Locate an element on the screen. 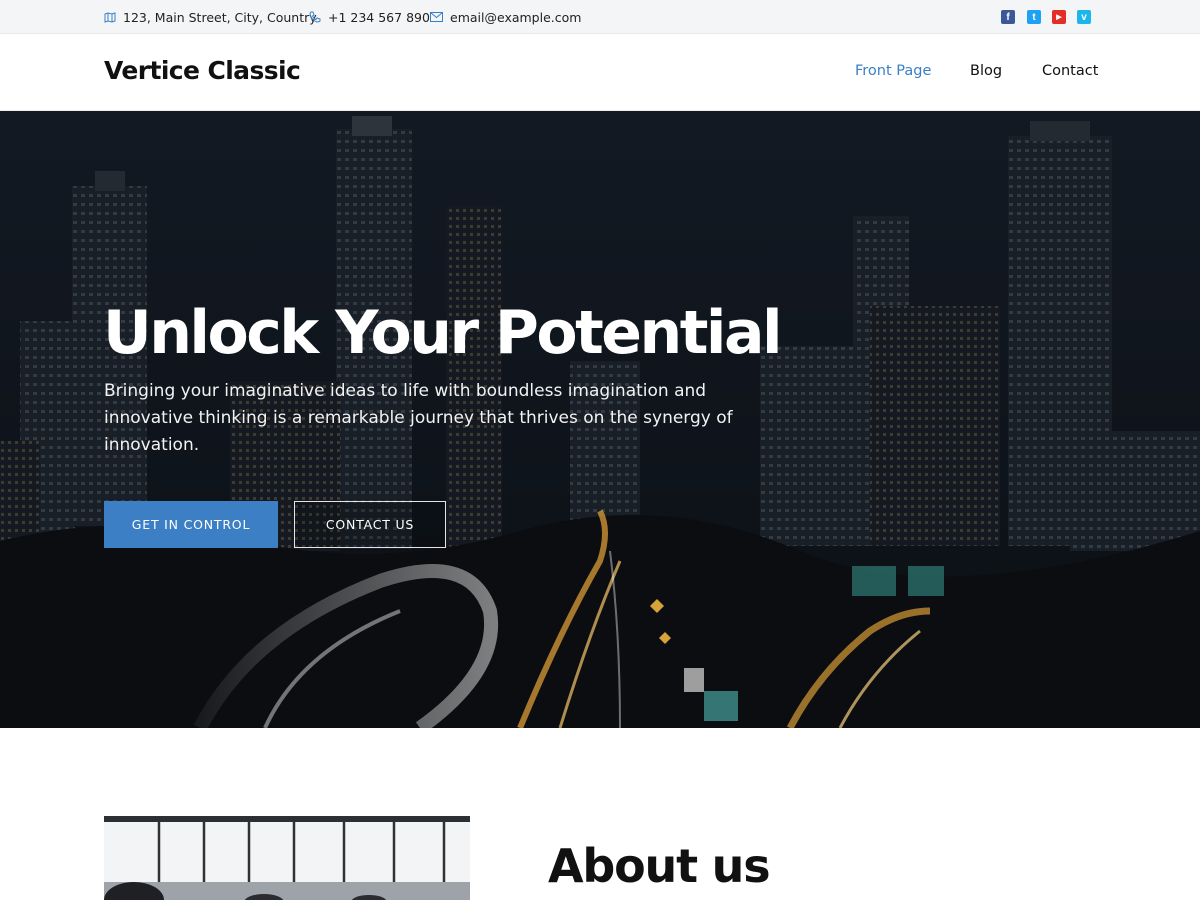 This screenshot has height=900, width=1200. nav-item-blog: Blog is located at coordinates (986, 71).